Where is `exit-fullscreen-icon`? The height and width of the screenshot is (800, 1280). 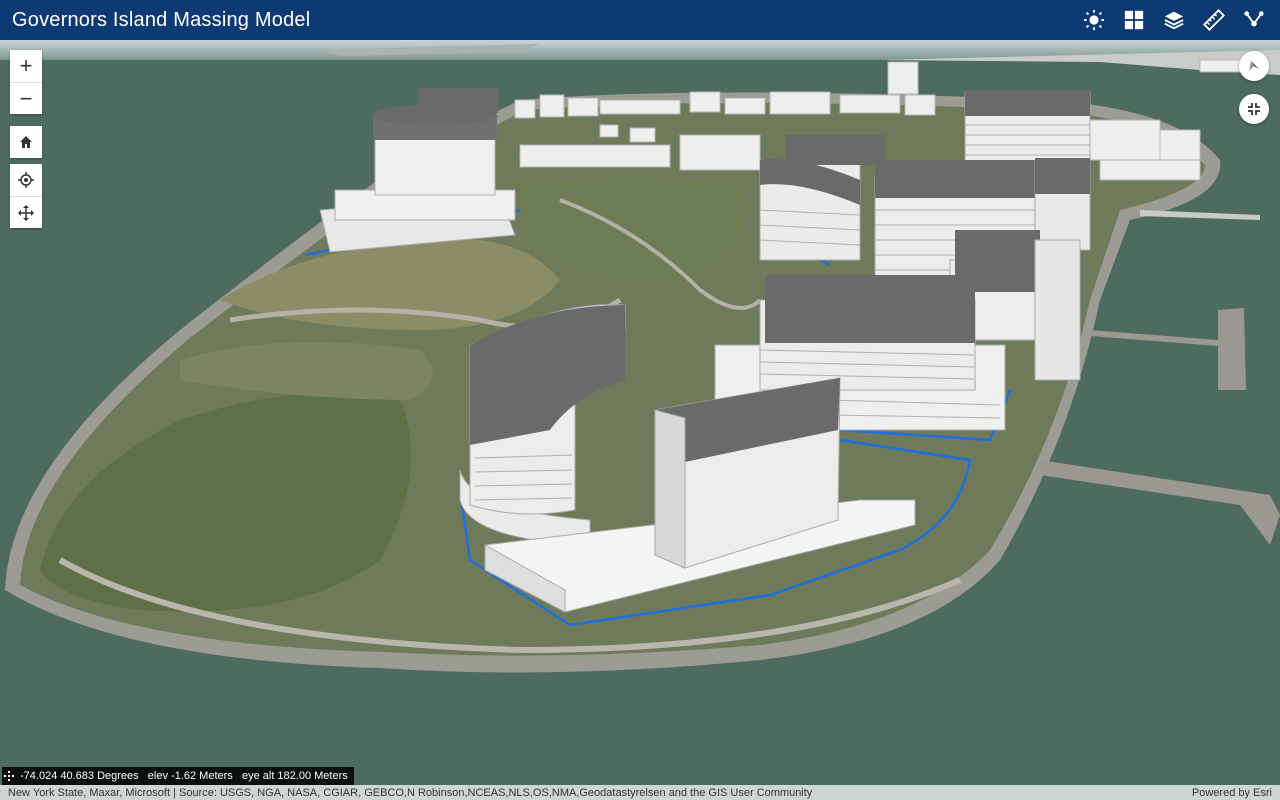 exit-fullscreen-icon is located at coordinates (1254, 109).